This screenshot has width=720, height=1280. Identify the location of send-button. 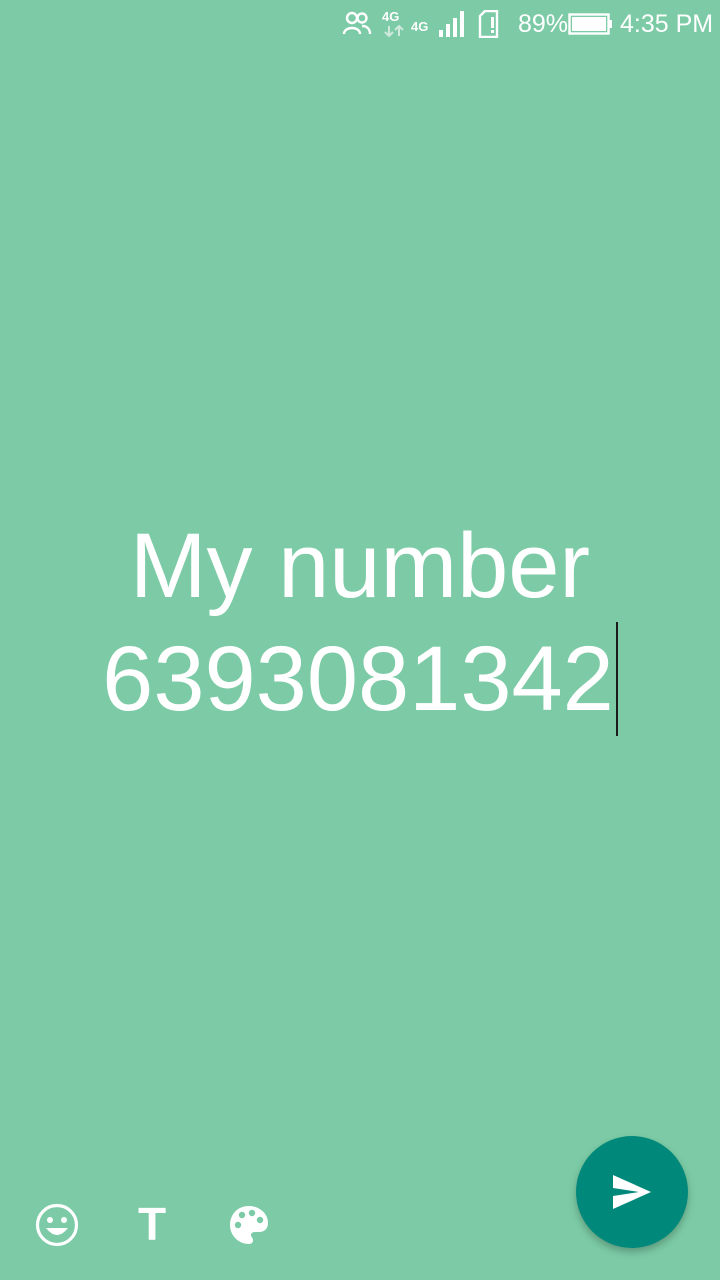
(632, 1192).